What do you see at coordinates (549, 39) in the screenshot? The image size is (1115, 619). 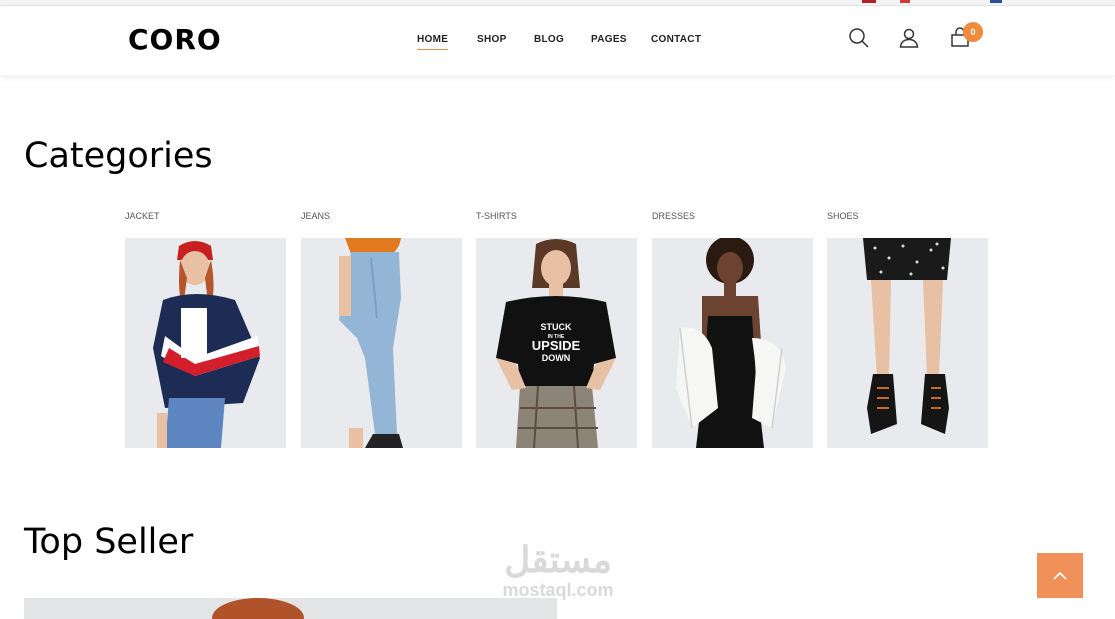 I see `nav-item-blog: BLOG` at bounding box center [549, 39].